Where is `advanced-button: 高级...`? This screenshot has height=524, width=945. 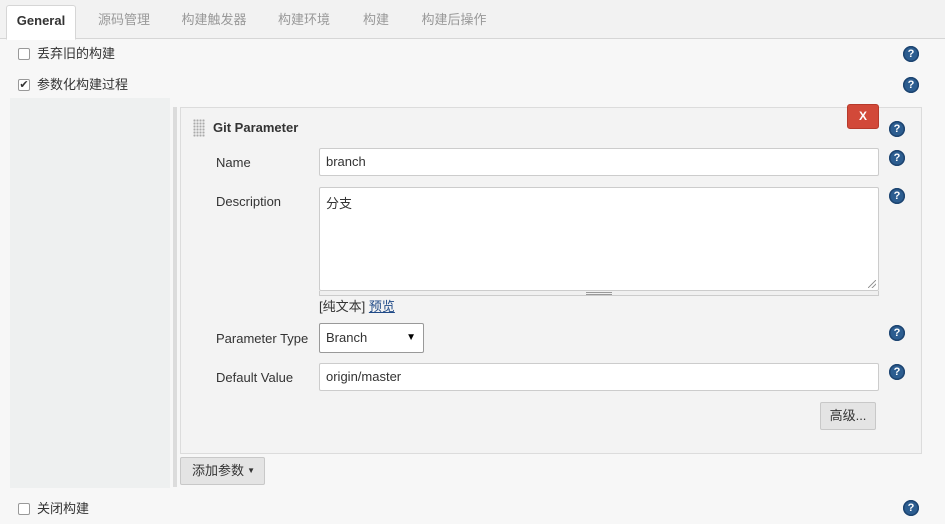 advanced-button: 高级... is located at coordinates (848, 416).